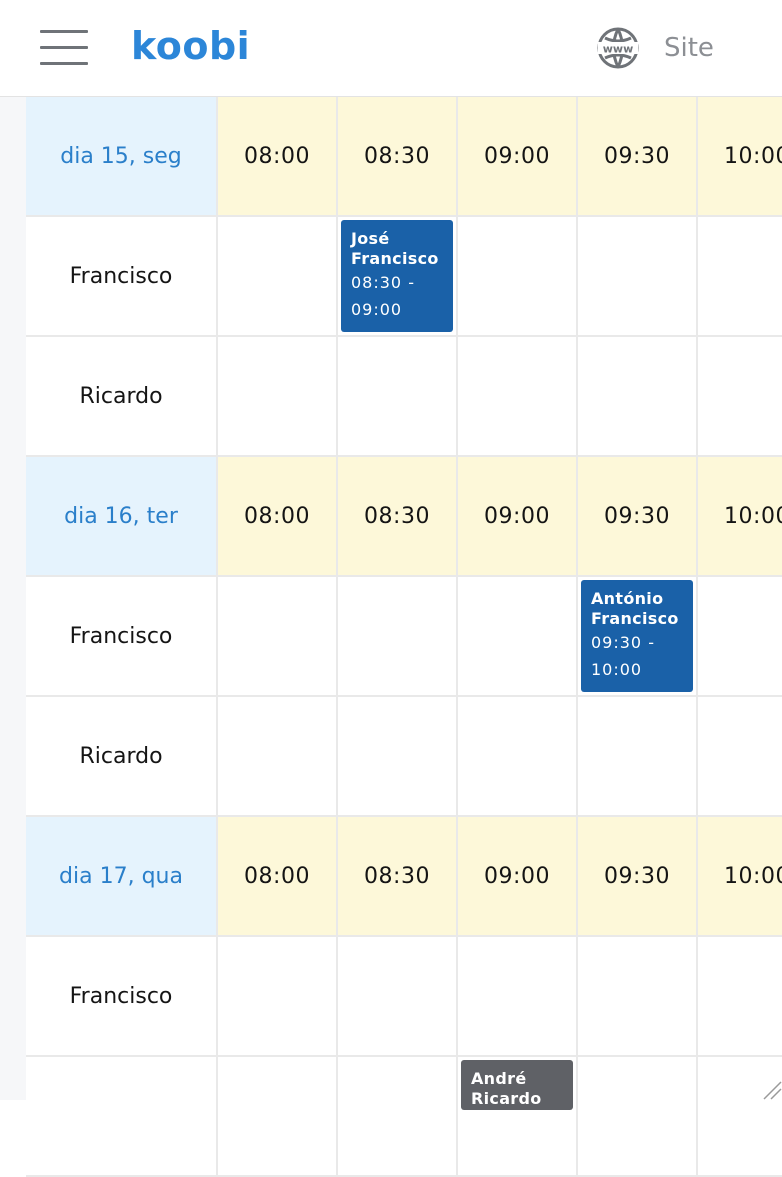 Image resolution: width=782 pixels, height=1177 pixels. I want to click on svg-text: www, so click(618, 49).